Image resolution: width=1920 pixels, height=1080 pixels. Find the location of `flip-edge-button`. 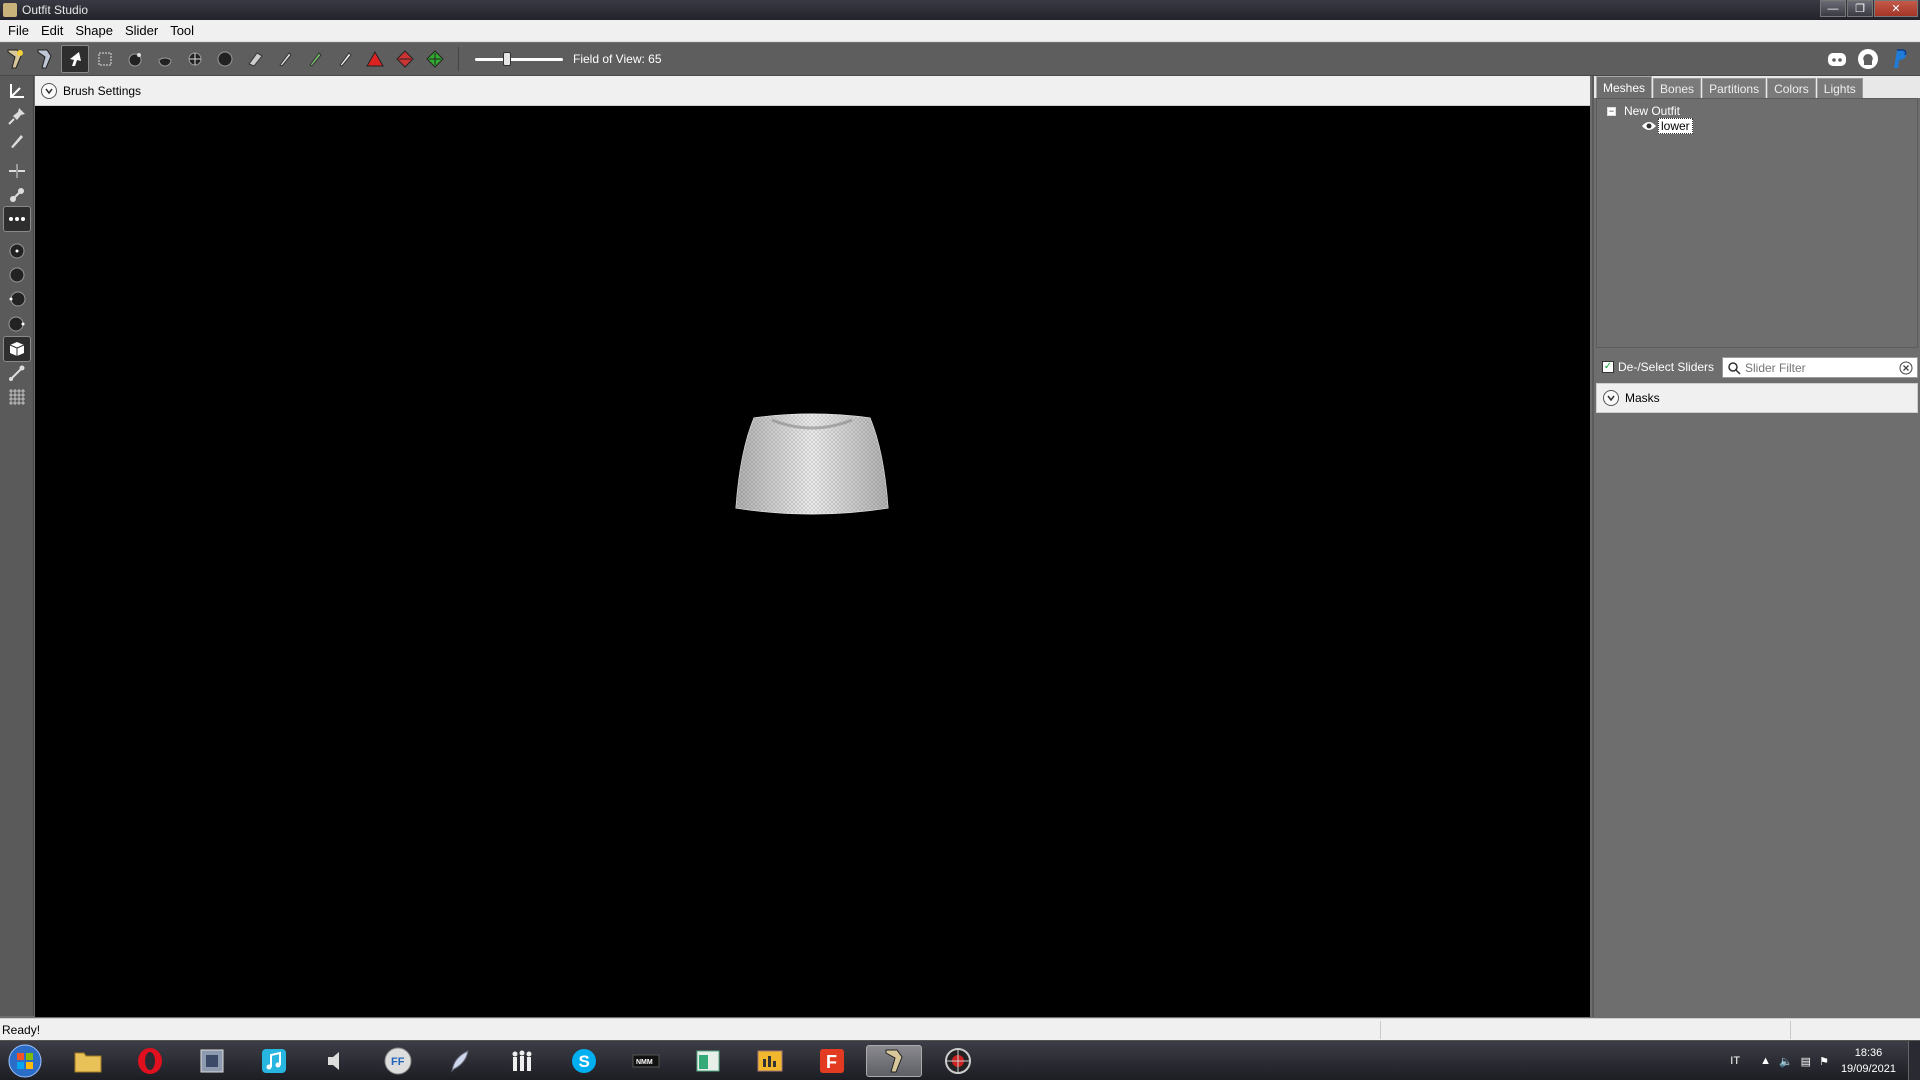

flip-edge-button is located at coordinates (405, 59).